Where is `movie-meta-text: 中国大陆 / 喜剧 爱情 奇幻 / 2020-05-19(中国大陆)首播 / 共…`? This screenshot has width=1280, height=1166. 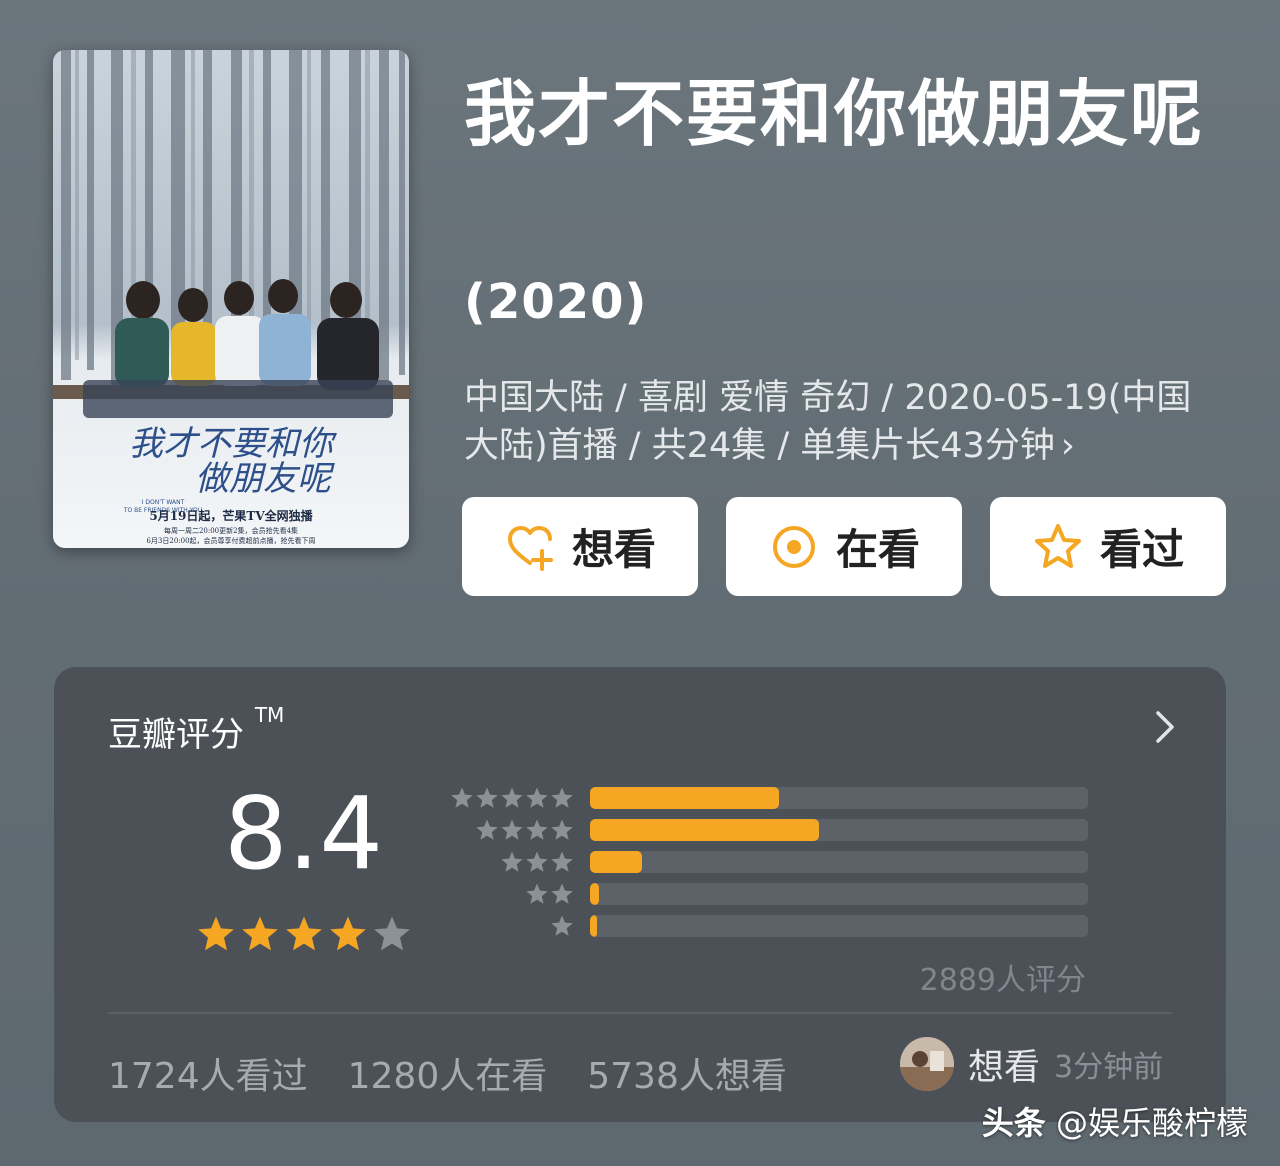
movie-meta-text: 中国大陆 / 喜剧 爱情 奇幻 / 2020-05-19(中国大陆)首播 / 共… is located at coordinates (828, 422).